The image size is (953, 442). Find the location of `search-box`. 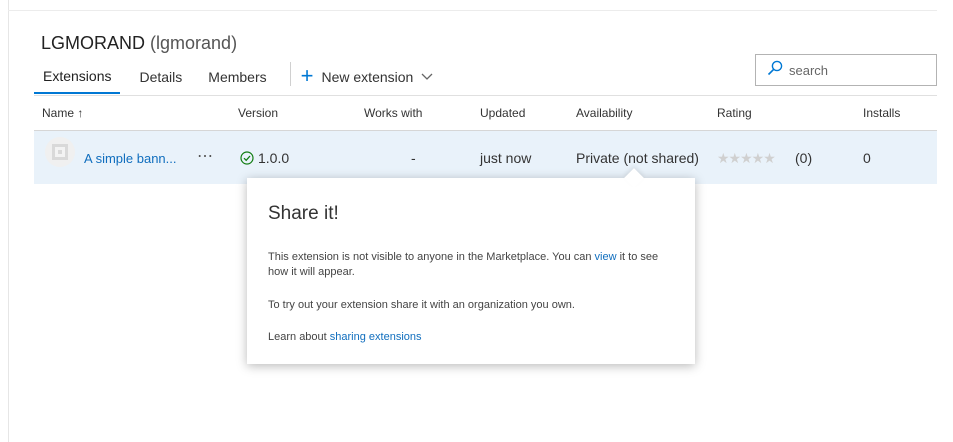

search-box is located at coordinates (846, 70).